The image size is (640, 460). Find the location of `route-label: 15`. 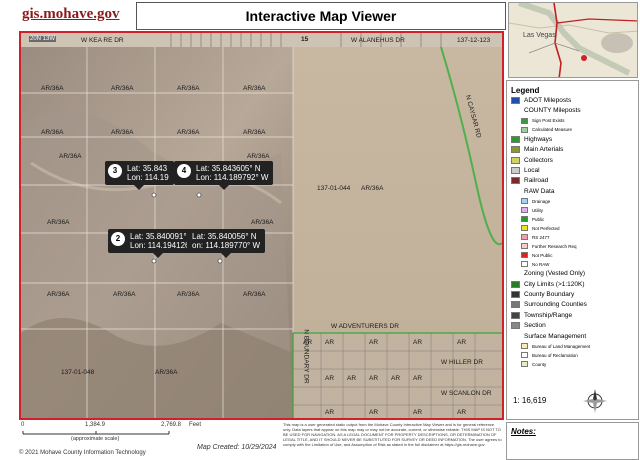

route-label: 15 is located at coordinates (305, 39).